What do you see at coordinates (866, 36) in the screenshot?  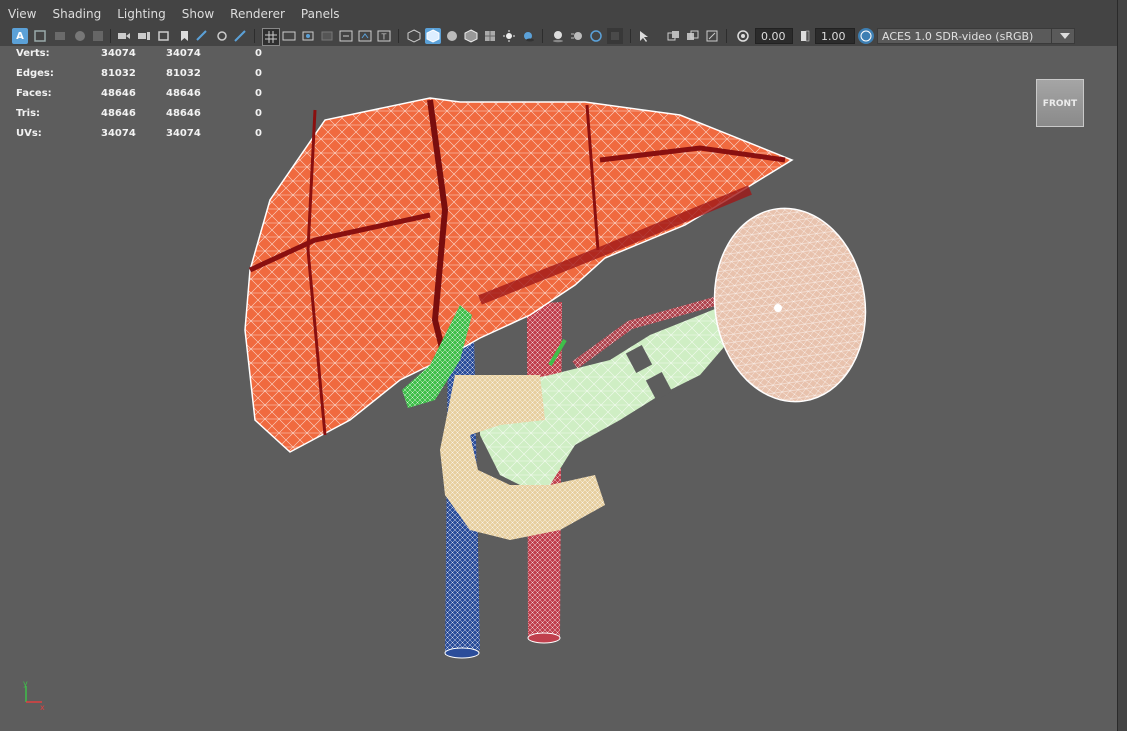 I see `color-management-icon` at bounding box center [866, 36].